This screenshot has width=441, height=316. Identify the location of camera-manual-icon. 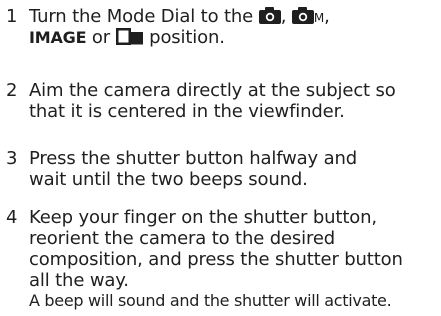
(302, 15).